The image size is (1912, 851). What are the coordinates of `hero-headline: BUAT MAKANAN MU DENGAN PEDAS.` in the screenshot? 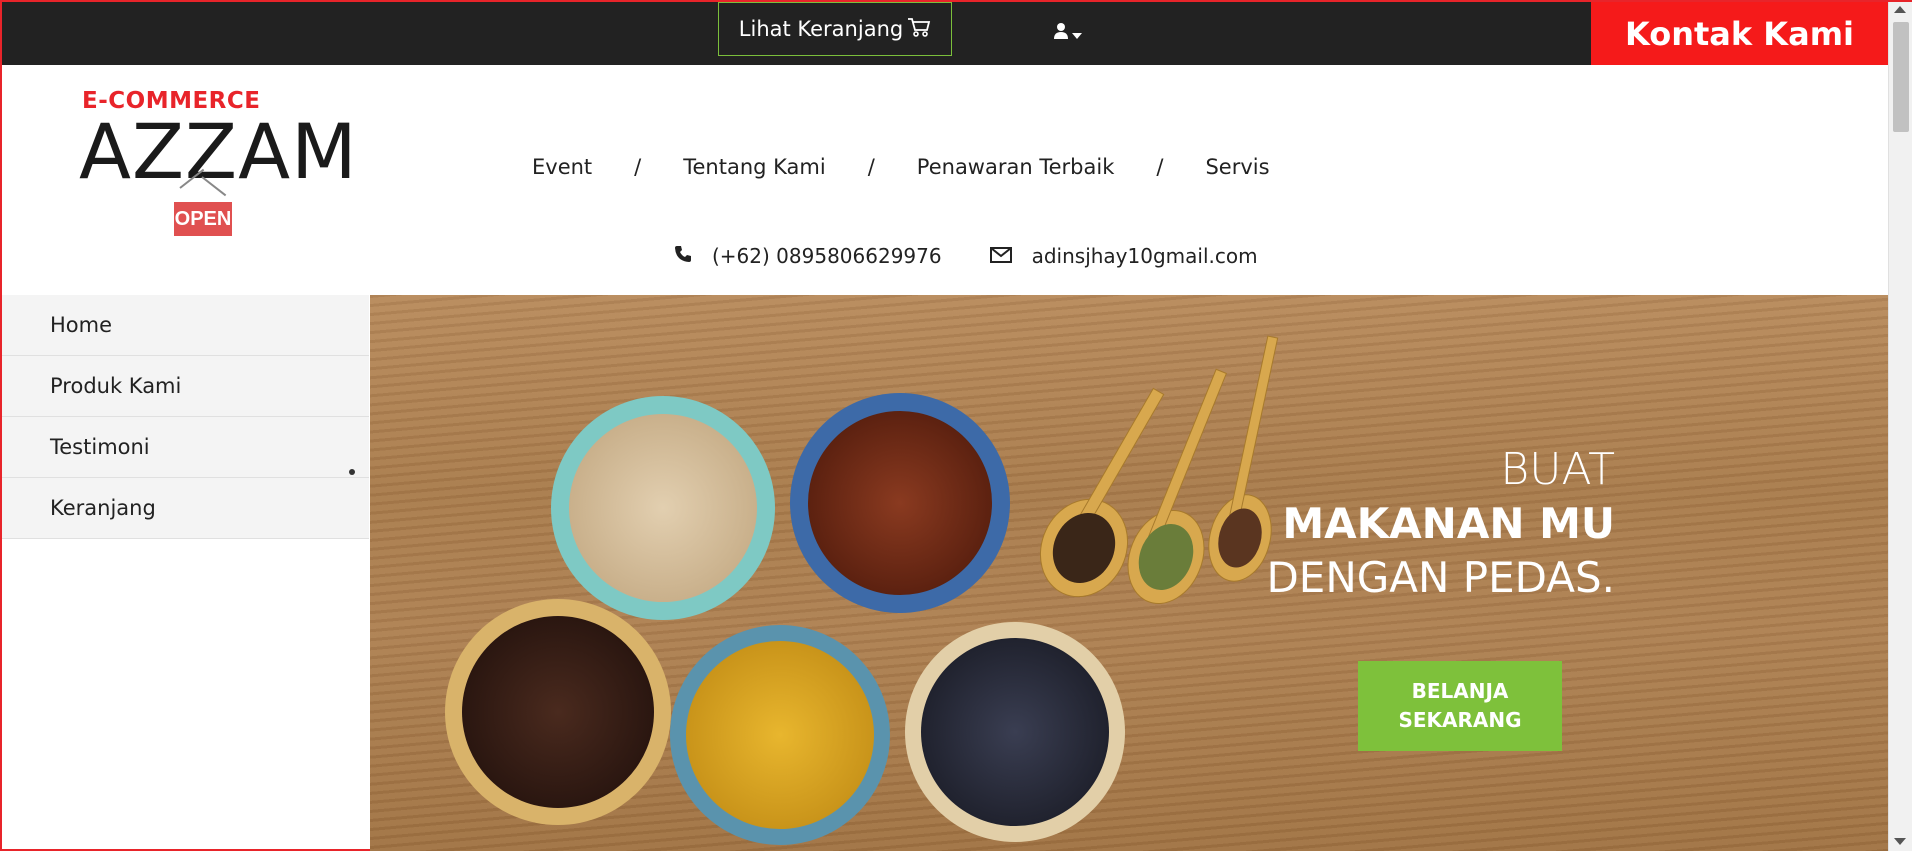 It's located at (1440, 524).